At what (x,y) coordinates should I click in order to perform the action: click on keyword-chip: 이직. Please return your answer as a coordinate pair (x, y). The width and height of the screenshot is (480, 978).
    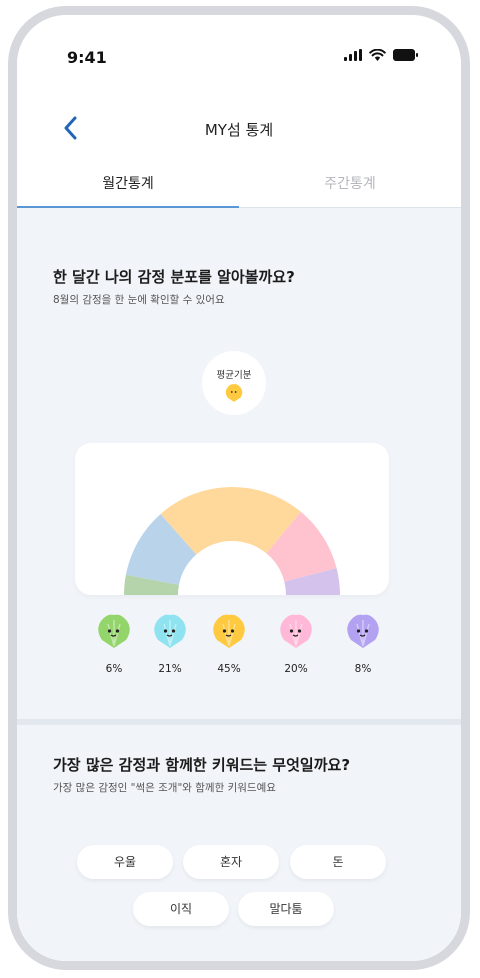
    Looking at the image, I should click on (181, 909).